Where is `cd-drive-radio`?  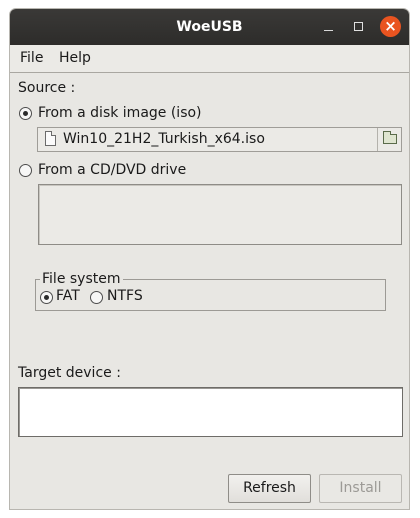 cd-drive-radio is located at coordinates (25, 170).